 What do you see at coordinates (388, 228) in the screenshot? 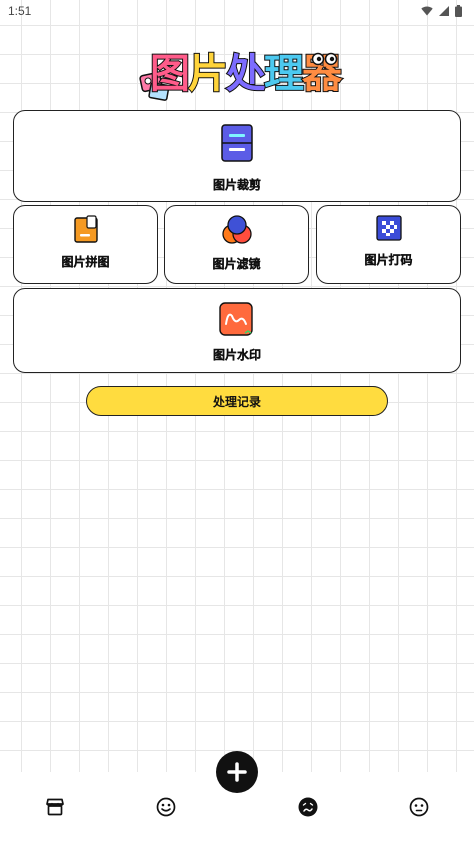
I see `mosaic-icon` at bounding box center [388, 228].